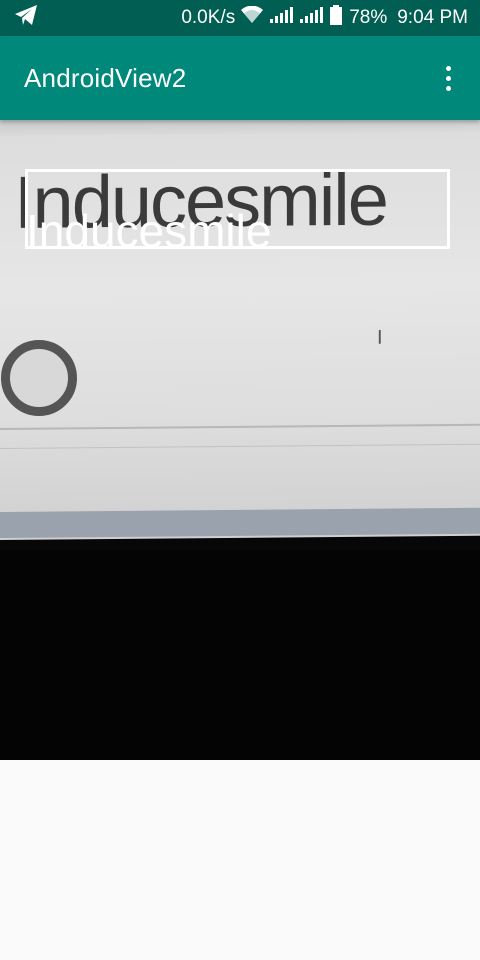 The width and height of the screenshot is (480, 960). I want to click on network-speed: 0.0K/s, so click(208, 17).